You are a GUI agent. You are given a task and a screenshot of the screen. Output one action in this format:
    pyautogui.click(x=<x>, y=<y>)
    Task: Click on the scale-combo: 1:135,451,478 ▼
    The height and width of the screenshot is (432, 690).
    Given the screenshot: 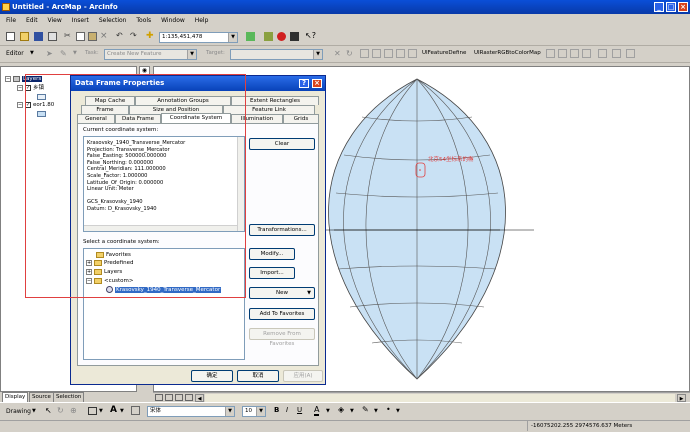 What is the action you would take?
    pyautogui.click(x=198, y=37)
    